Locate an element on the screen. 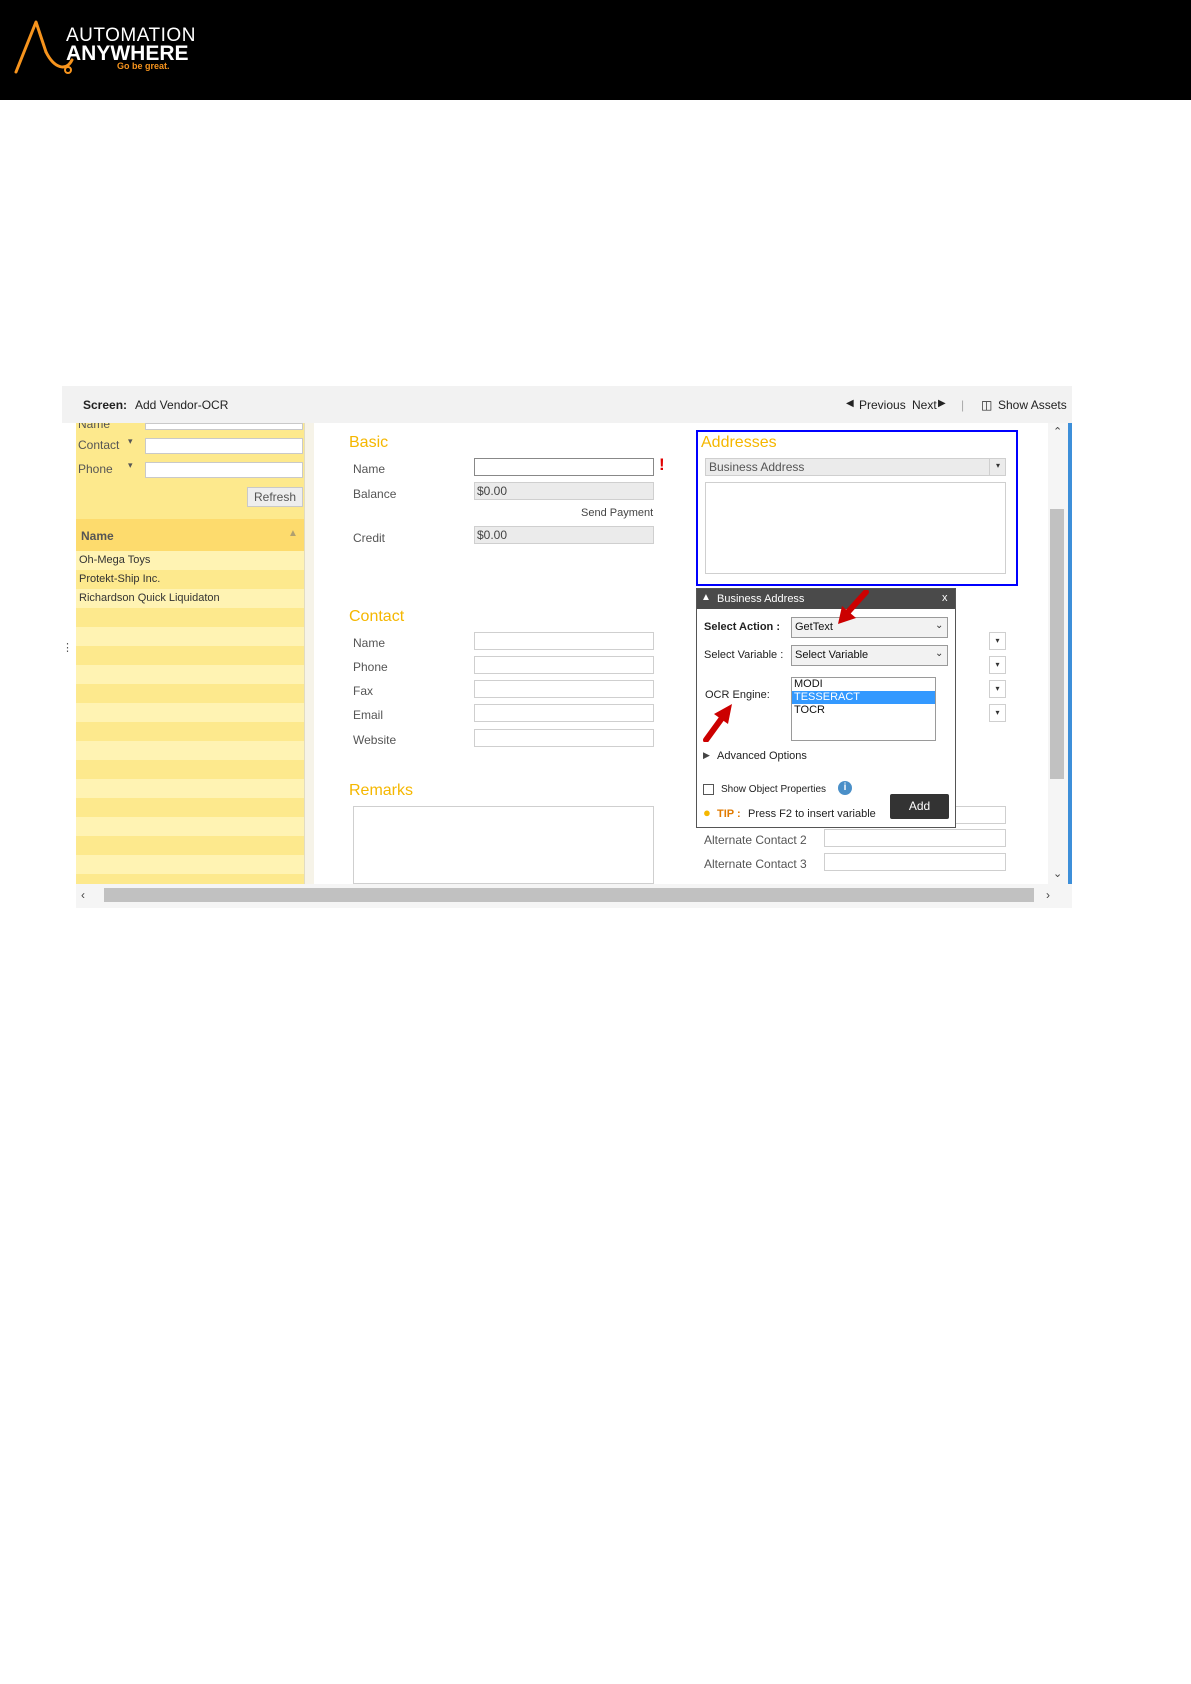 This screenshot has height=1684, width=1191. close-icon: x is located at coordinates (945, 598).